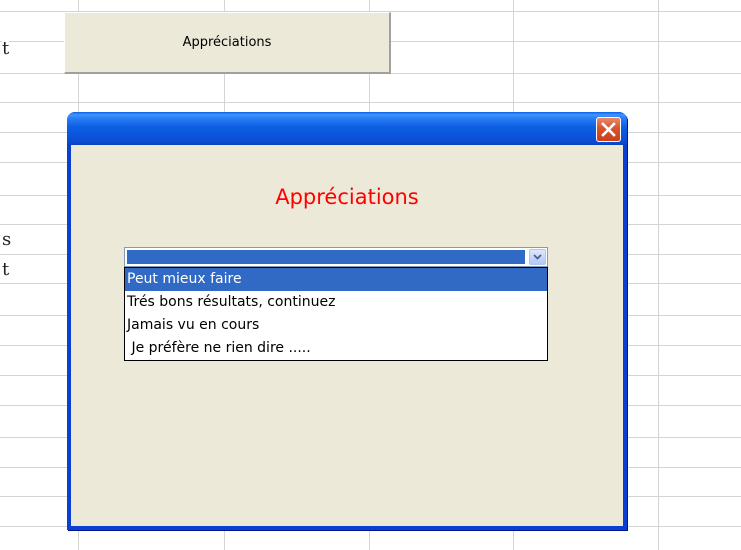  I want to click on list-item: Trés bons résultats, continuez, so click(336, 302).